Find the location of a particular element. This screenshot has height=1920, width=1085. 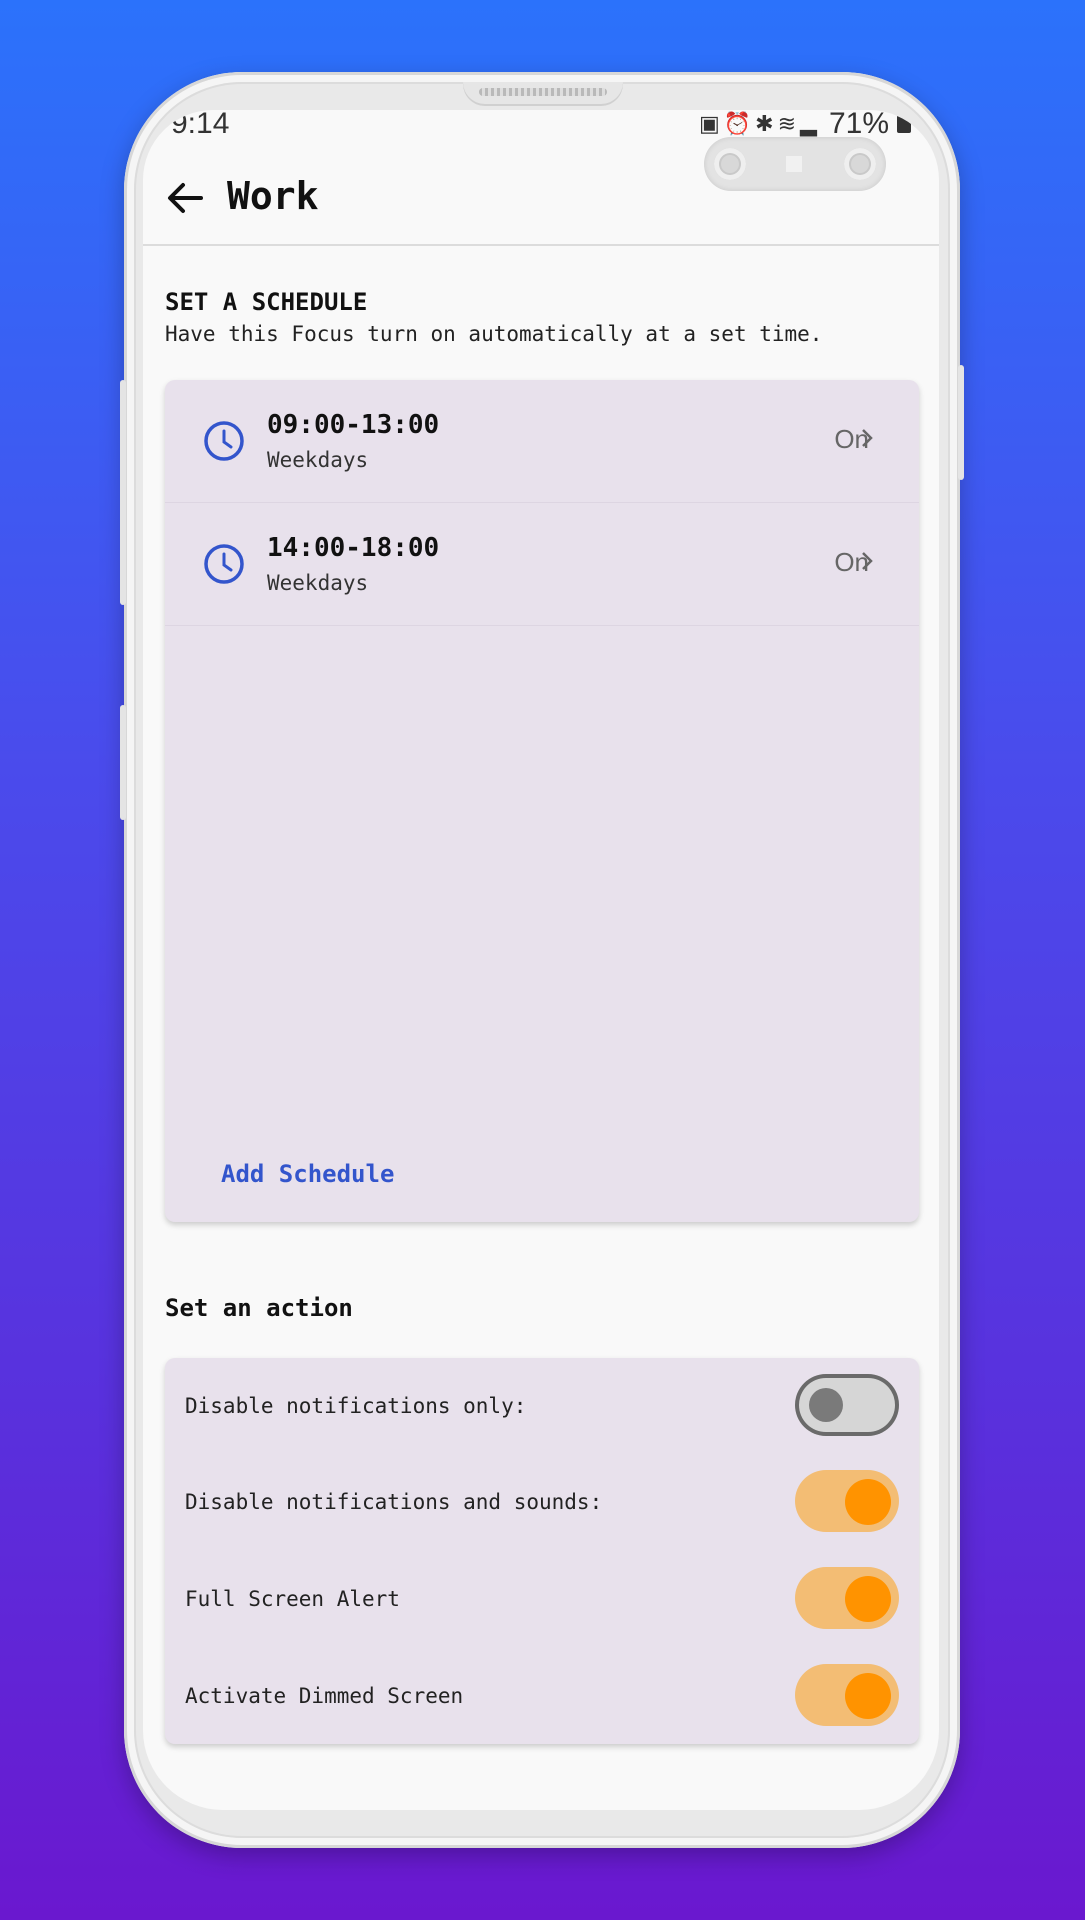

full-screen-alert-toggle is located at coordinates (847, 1598).